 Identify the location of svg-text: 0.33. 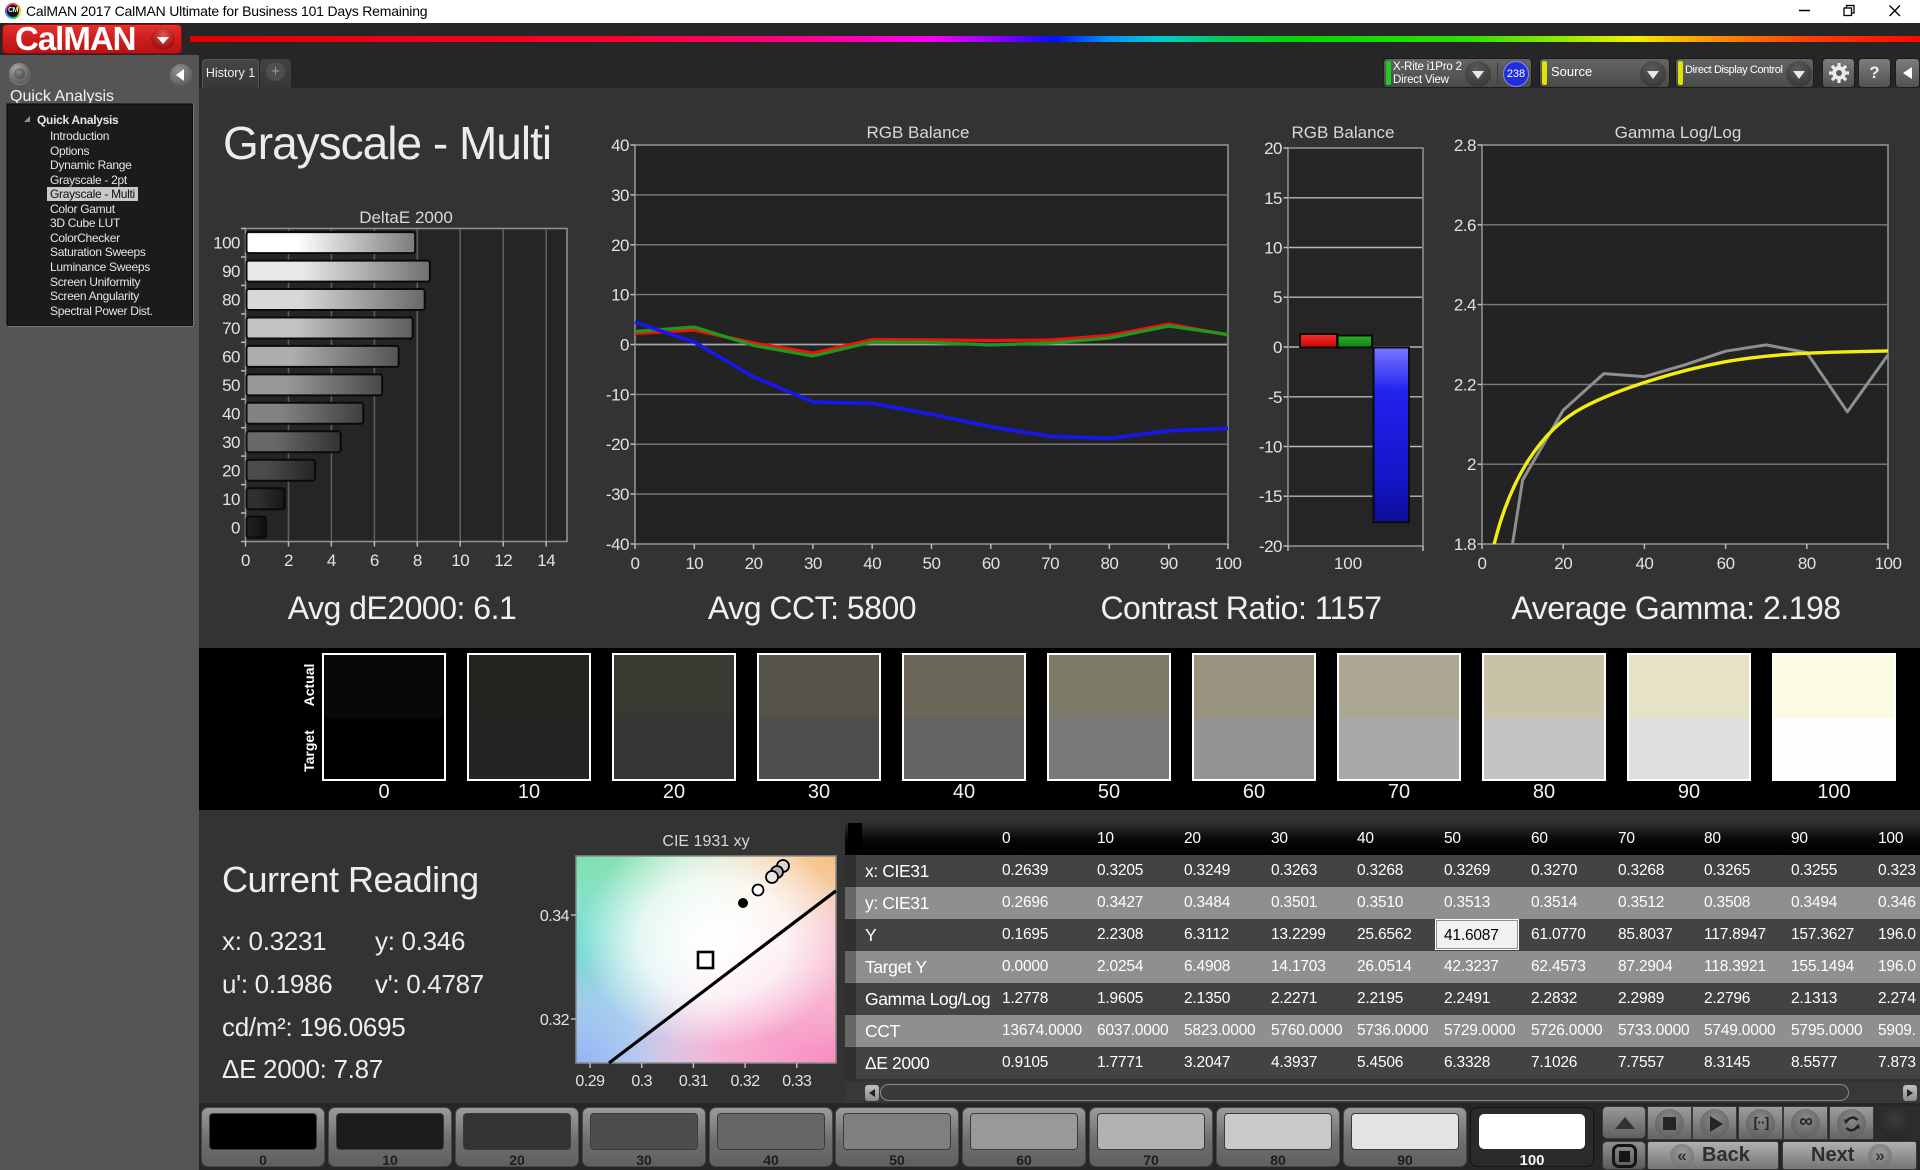
(797, 1081).